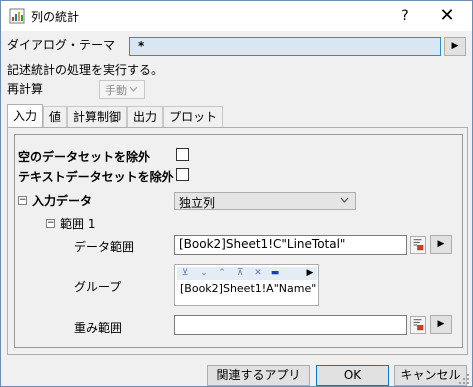 The image size is (473, 387). I want to click on move-up-icon: ⌃, so click(222, 273).